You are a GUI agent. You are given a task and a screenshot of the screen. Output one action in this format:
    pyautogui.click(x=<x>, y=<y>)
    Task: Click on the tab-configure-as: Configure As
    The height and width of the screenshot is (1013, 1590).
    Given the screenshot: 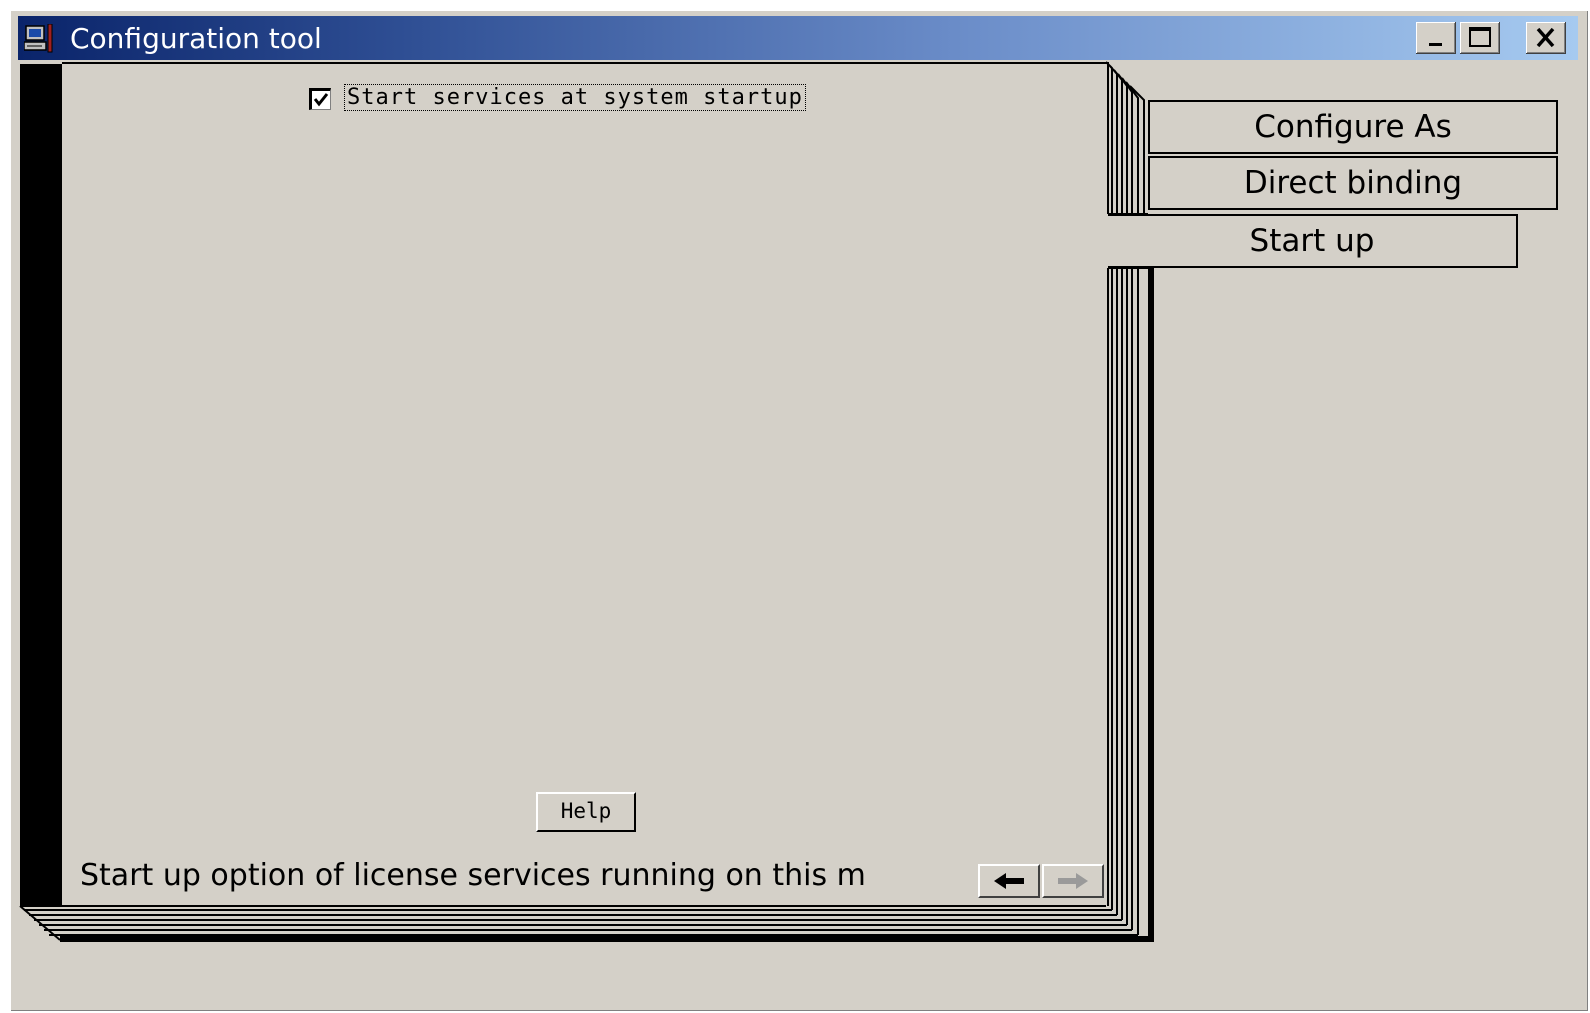 What is the action you would take?
    pyautogui.click(x=1353, y=127)
    